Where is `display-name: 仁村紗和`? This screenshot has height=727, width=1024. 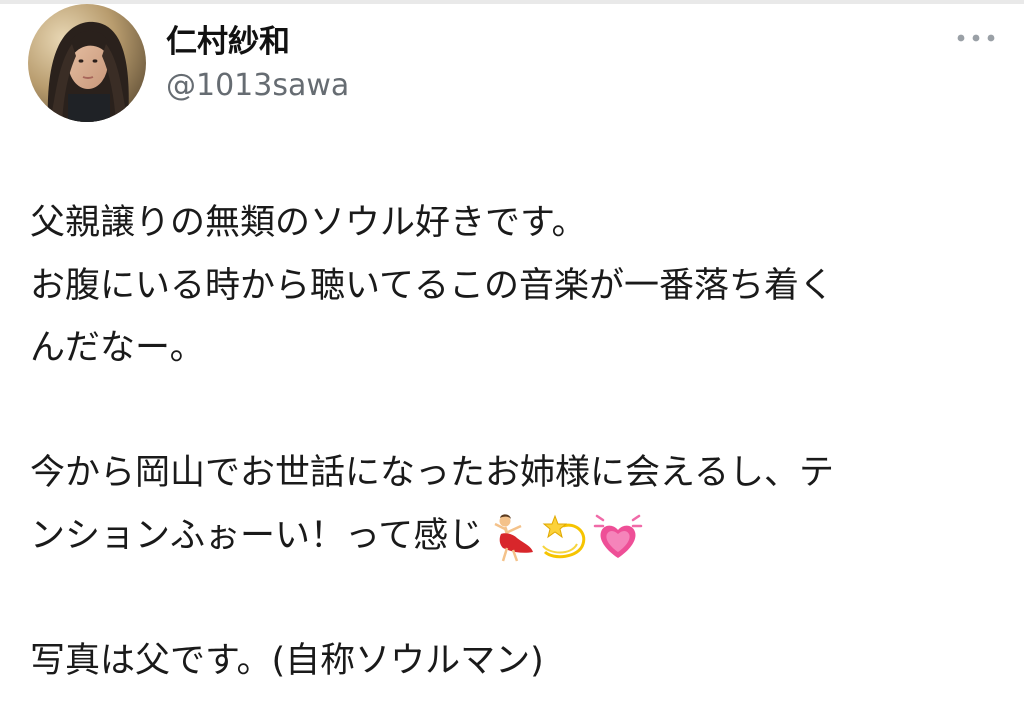
display-name: 仁村紗和 is located at coordinates (228, 38).